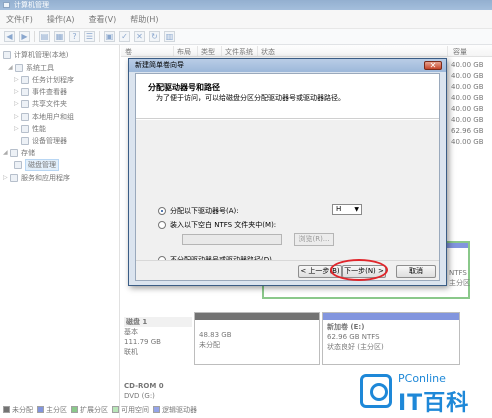 The height and width of the screenshot is (418, 492). What do you see at coordinates (287, 65) in the screenshot?
I see `dialog-titlebar: 新建简单卷向导` at bounding box center [287, 65].